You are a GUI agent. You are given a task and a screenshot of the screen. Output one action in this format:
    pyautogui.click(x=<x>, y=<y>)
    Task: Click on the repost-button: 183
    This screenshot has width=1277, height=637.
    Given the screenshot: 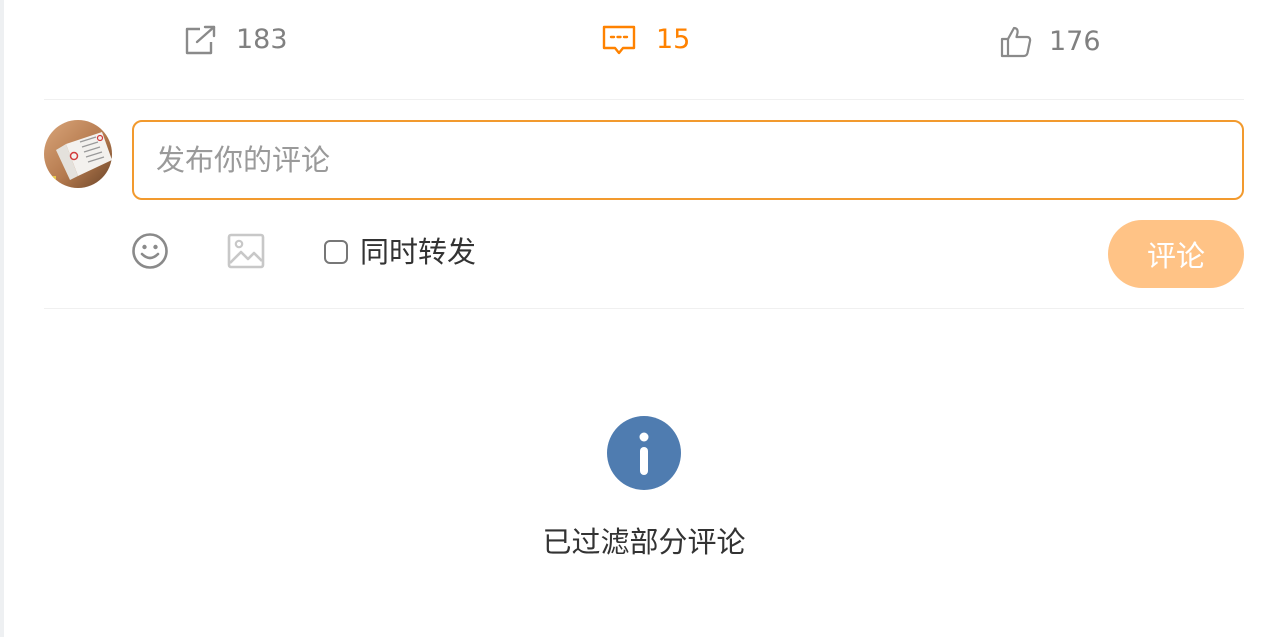 What is the action you would take?
    pyautogui.click(x=236, y=40)
    